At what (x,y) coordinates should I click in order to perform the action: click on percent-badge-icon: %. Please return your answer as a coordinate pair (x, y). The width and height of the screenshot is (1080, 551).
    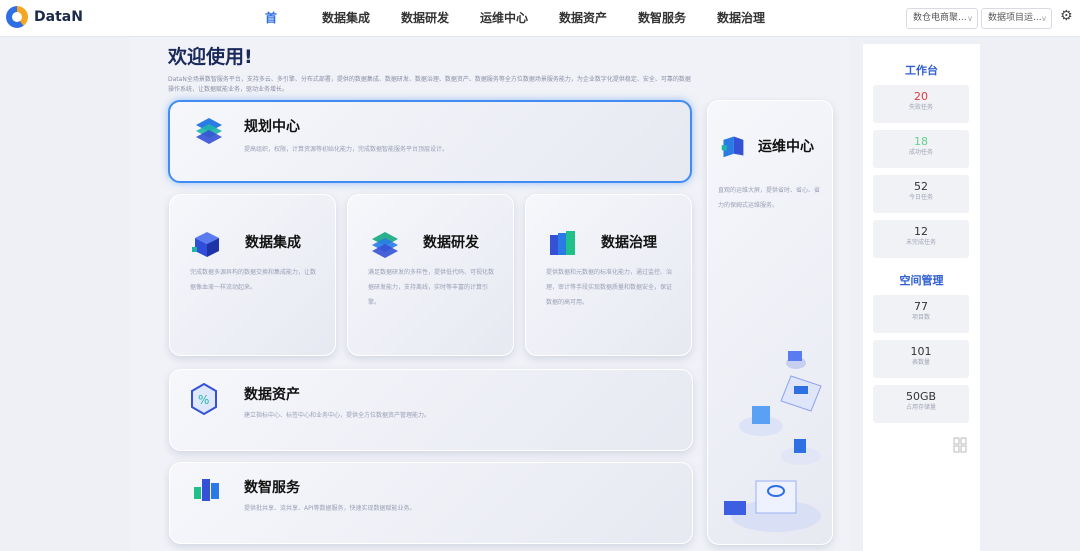
    Looking at the image, I should click on (204, 399).